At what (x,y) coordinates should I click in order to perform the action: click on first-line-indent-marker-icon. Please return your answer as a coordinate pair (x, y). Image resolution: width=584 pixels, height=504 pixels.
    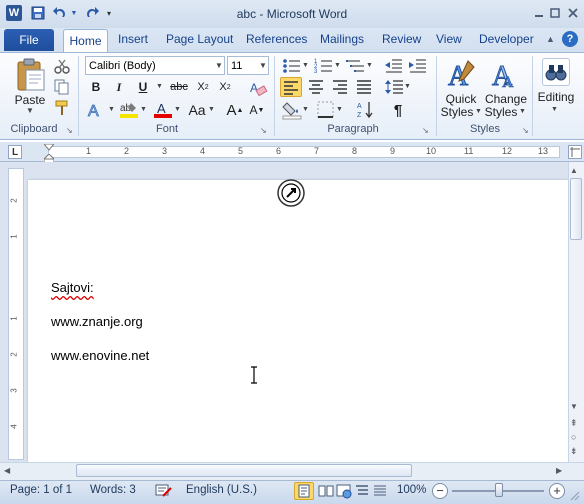
    Looking at the image, I should click on (49, 148).